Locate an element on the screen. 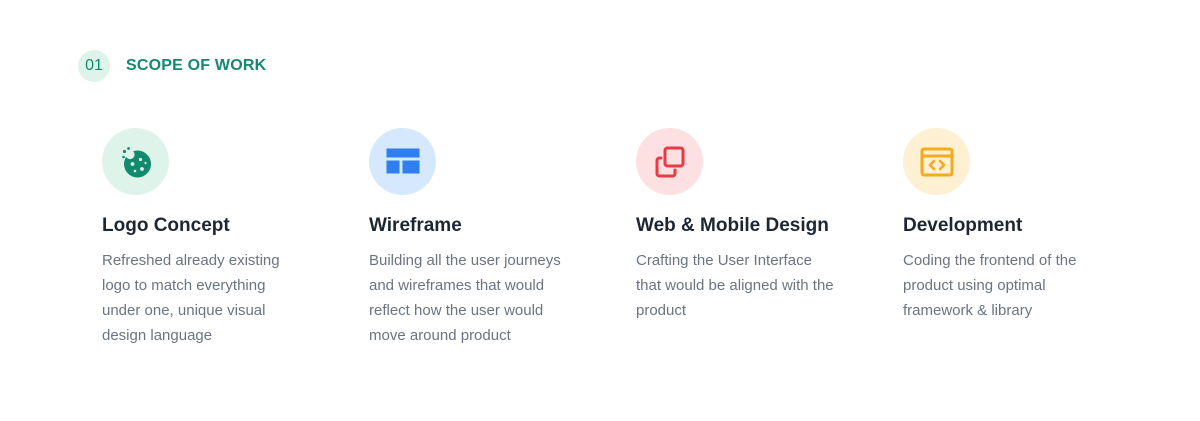  section-title: SCOPE OF WORK is located at coordinates (196, 65).